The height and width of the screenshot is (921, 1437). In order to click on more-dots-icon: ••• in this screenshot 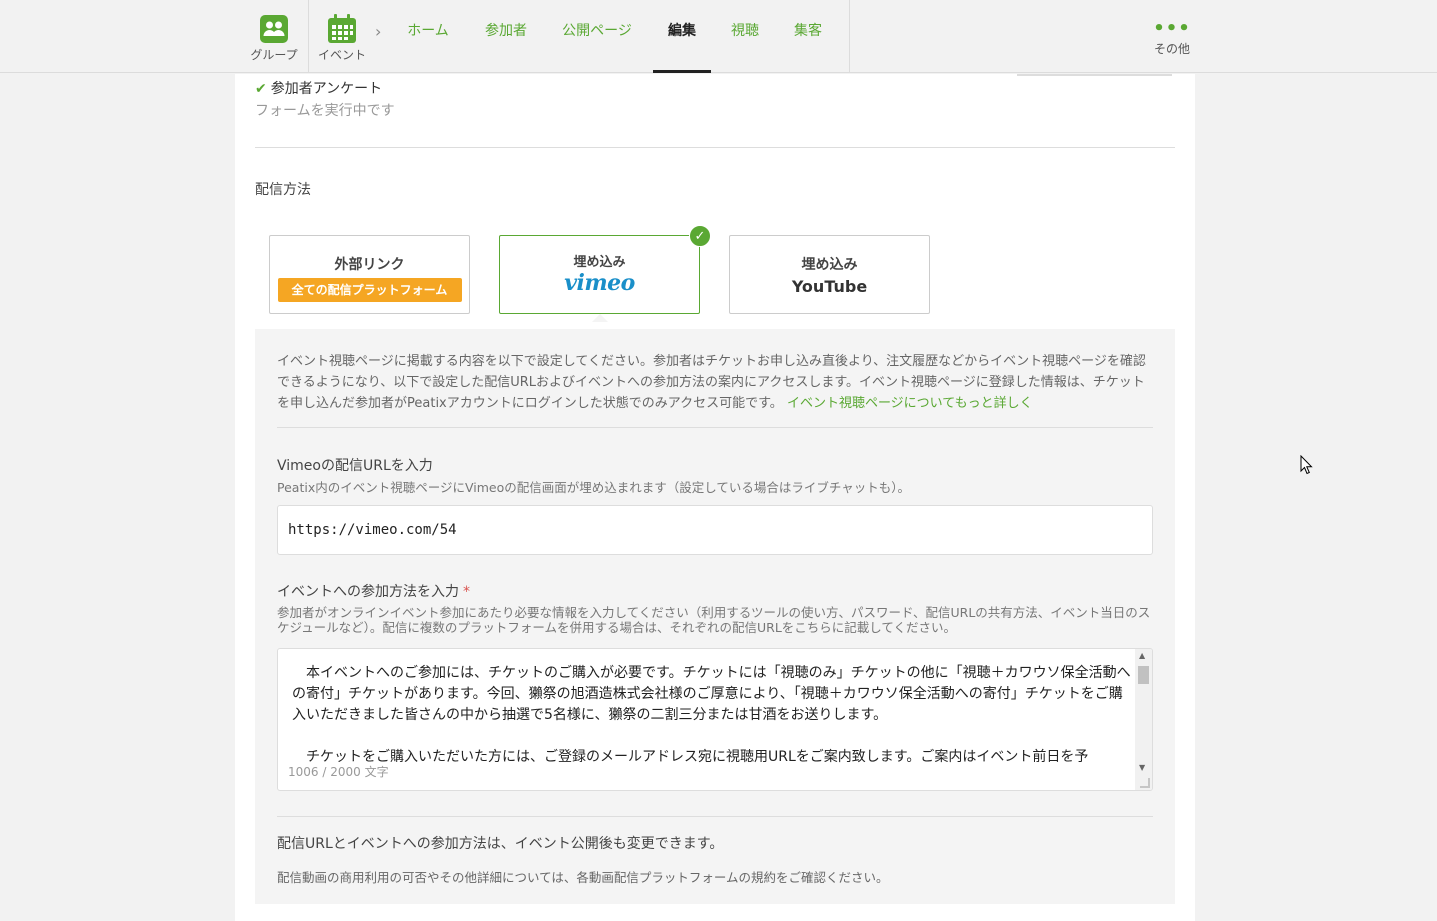, I will do `click(1172, 28)`.